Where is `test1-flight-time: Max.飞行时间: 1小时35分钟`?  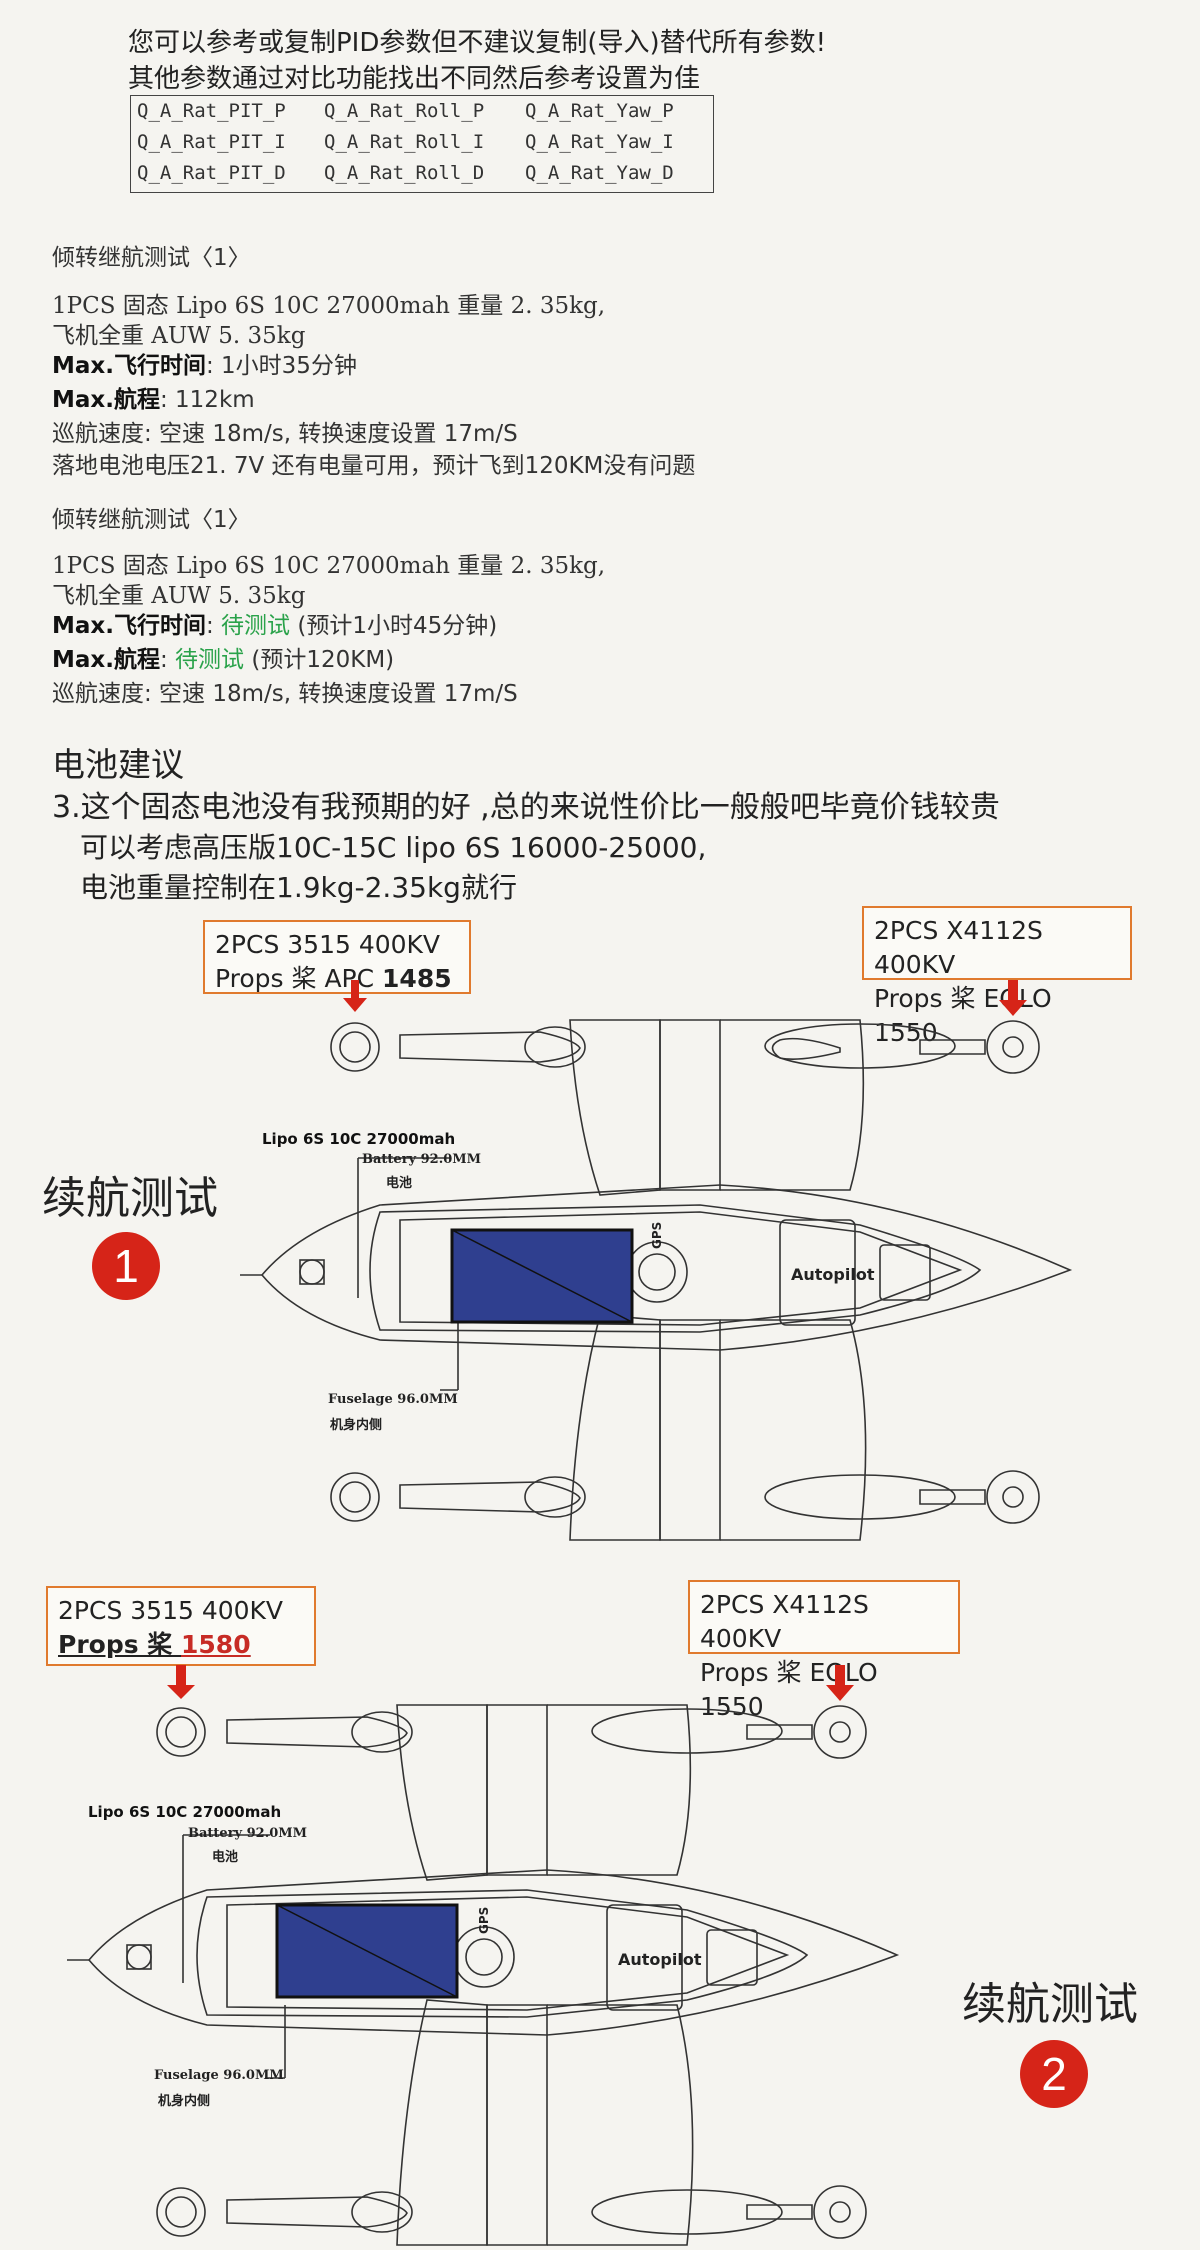 test1-flight-time: Max.飞行时间: 1小时35分钟 is located at coordinates (204, 363).